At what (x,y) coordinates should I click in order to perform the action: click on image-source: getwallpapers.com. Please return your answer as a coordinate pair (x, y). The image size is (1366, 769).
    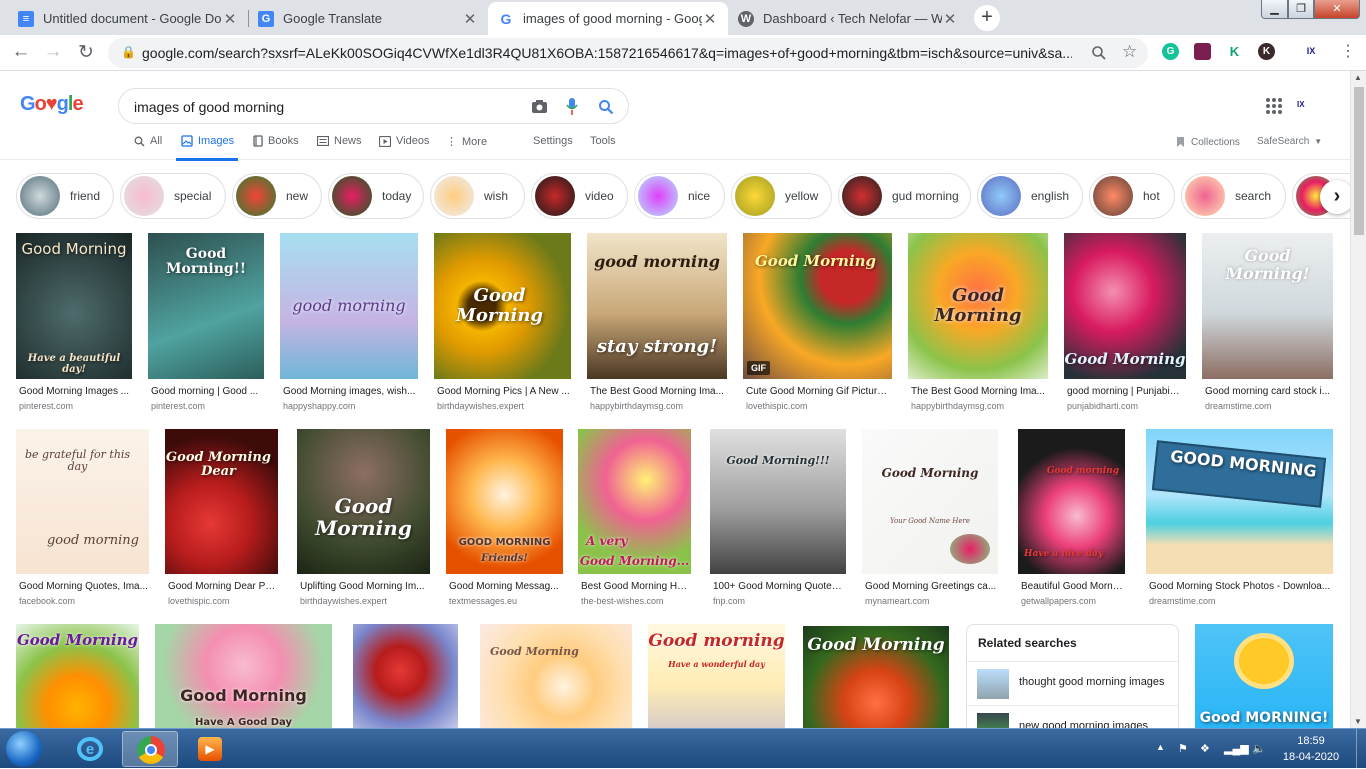
    Looking at the image, I should click on (1072, 601).